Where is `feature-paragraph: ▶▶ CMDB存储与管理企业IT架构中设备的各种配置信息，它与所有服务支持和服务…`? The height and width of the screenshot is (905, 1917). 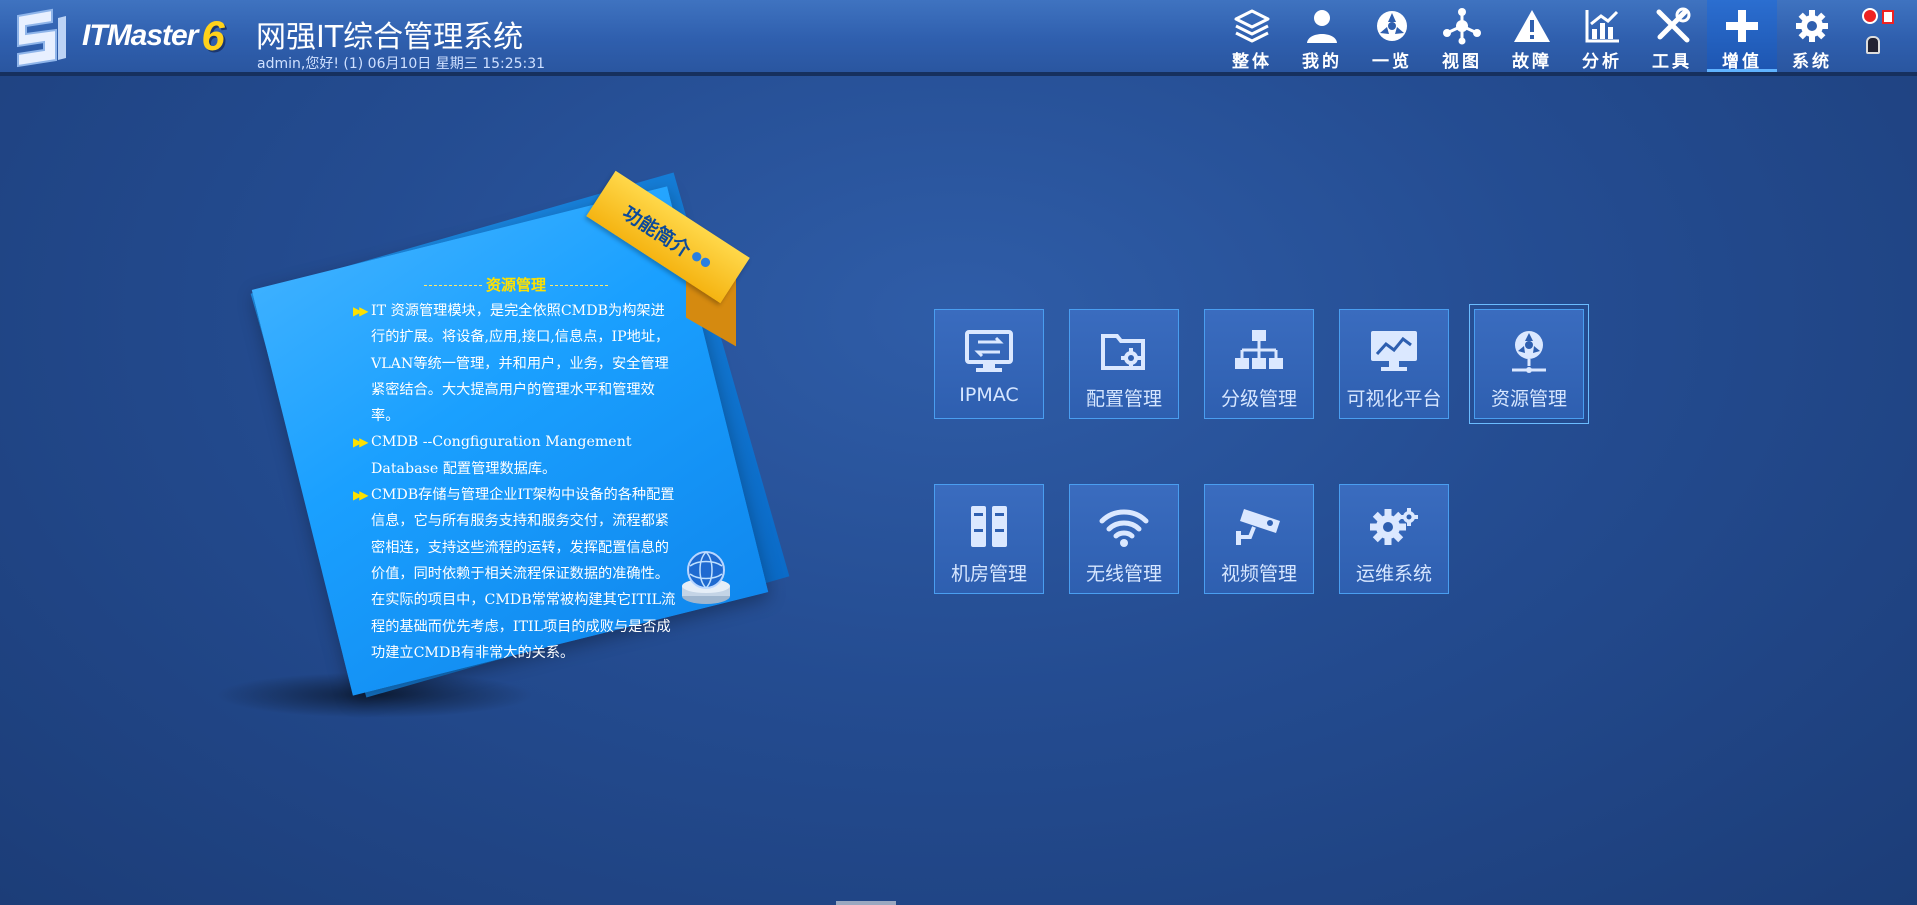 feature-paragraph: ▶▶ CMDB存储与管理企业IT架构中设备的各种配置信息，它与所有服务支持和服务… is located at coordinates (515, 574).